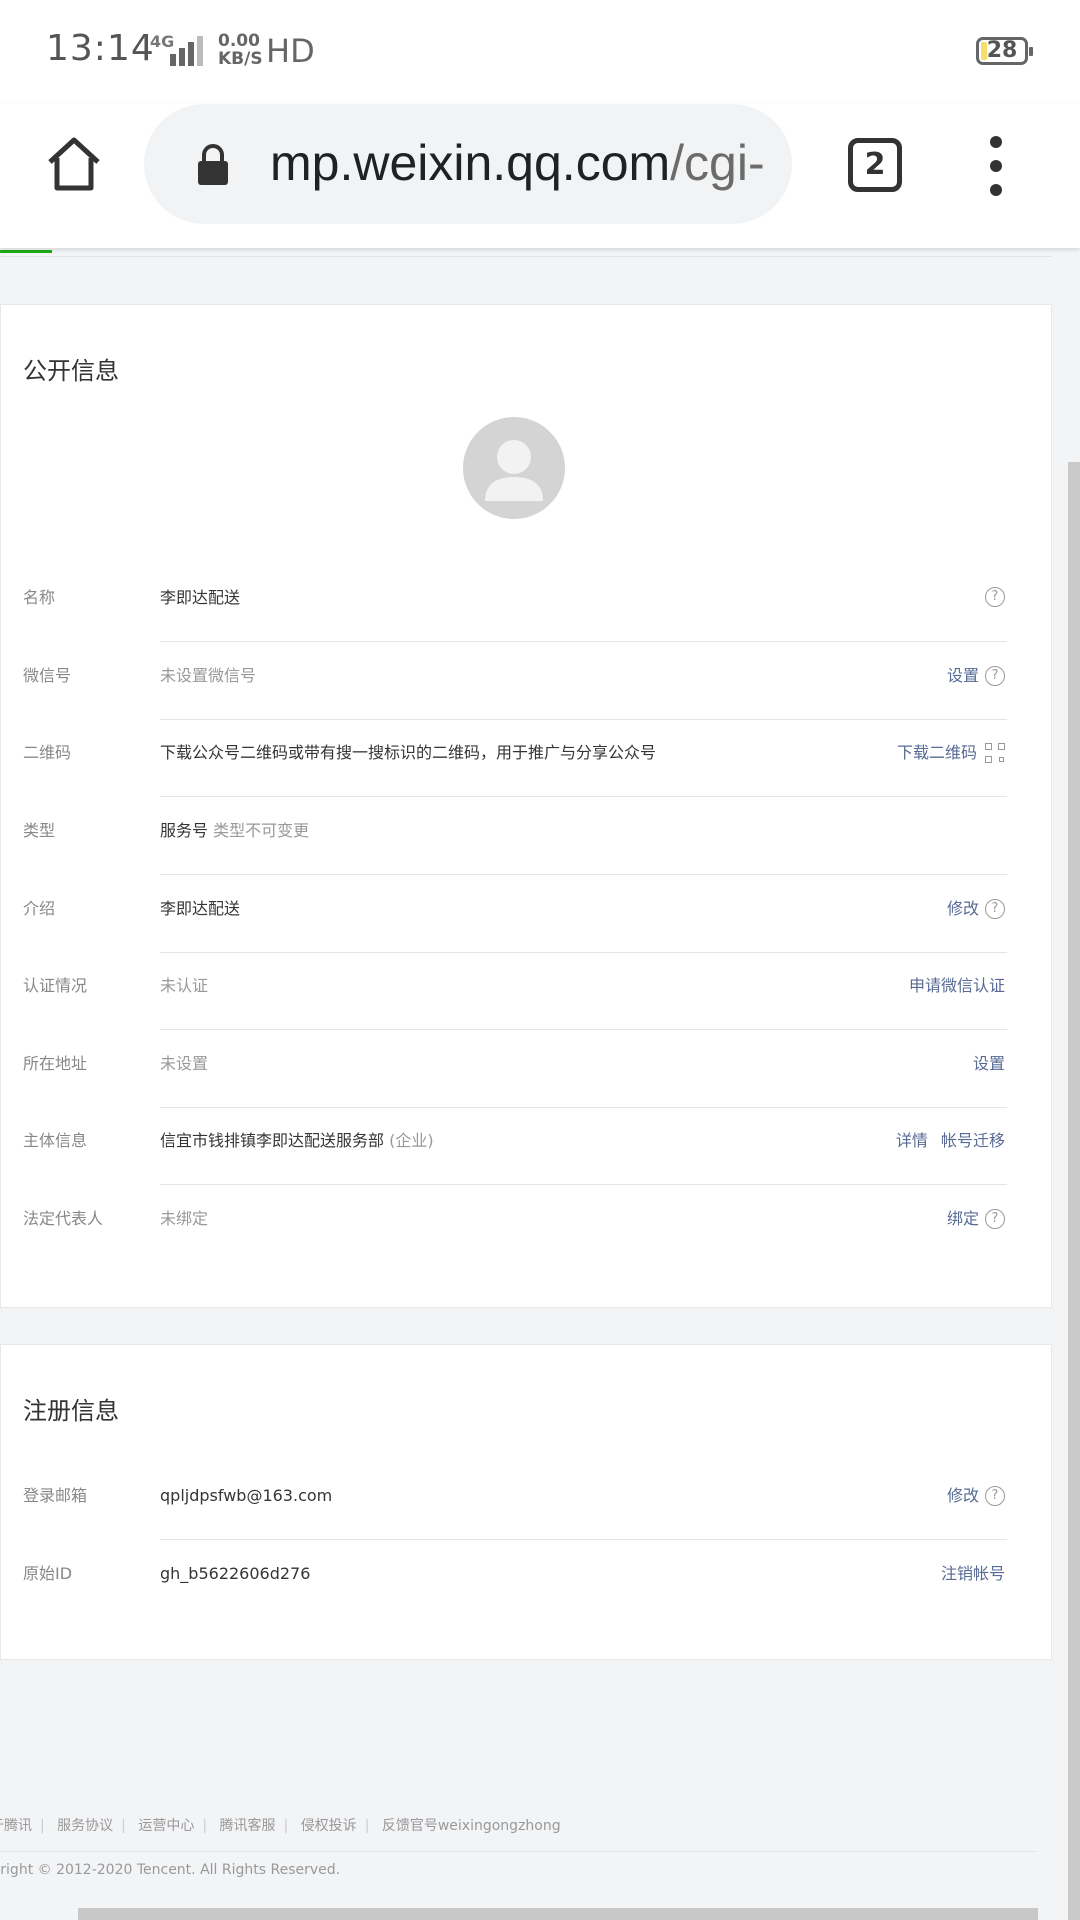 The width and height of the screenshot is (1080, 1920). I want to click on row-original-id: 原始ID gh_b5622606d276 注销帐号, so click(514, 1574).